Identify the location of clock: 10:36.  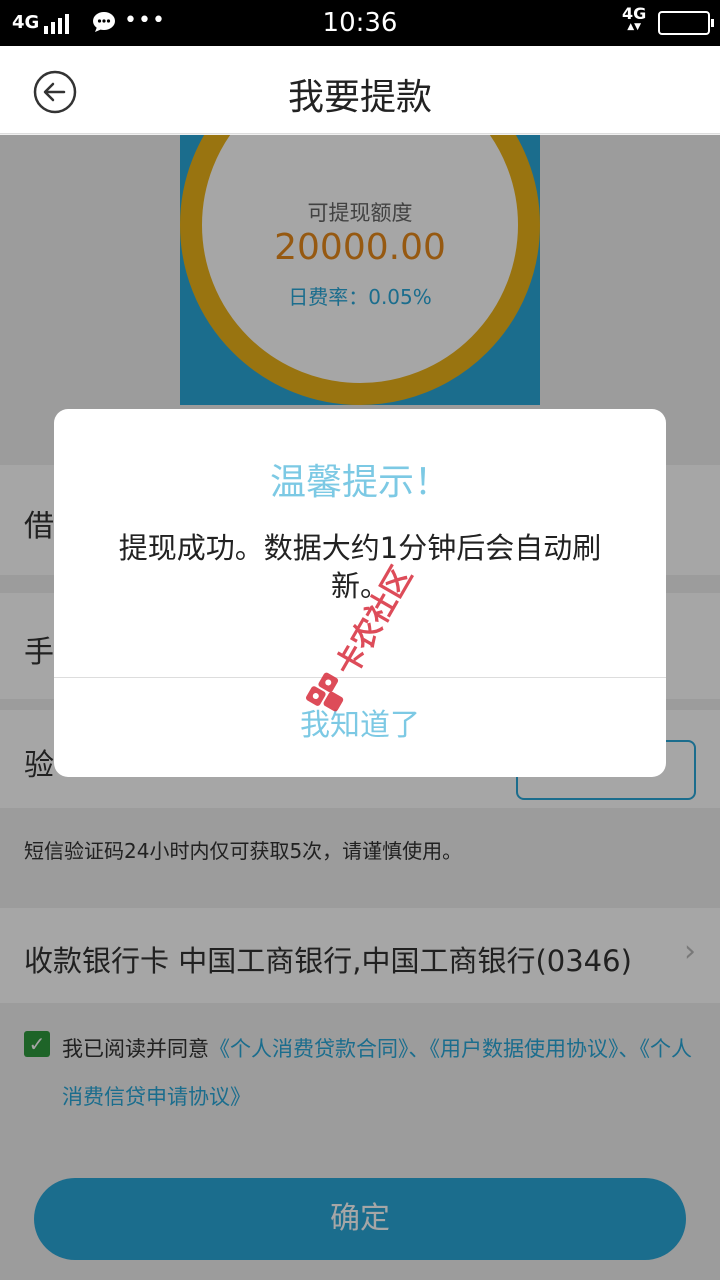
(360, 23).